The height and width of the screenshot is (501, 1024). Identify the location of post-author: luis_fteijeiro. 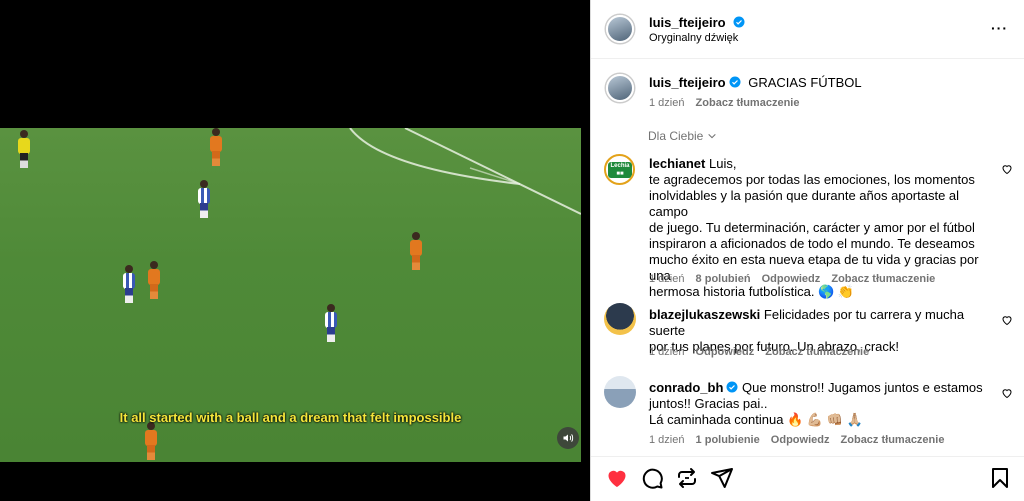
(697, 23).